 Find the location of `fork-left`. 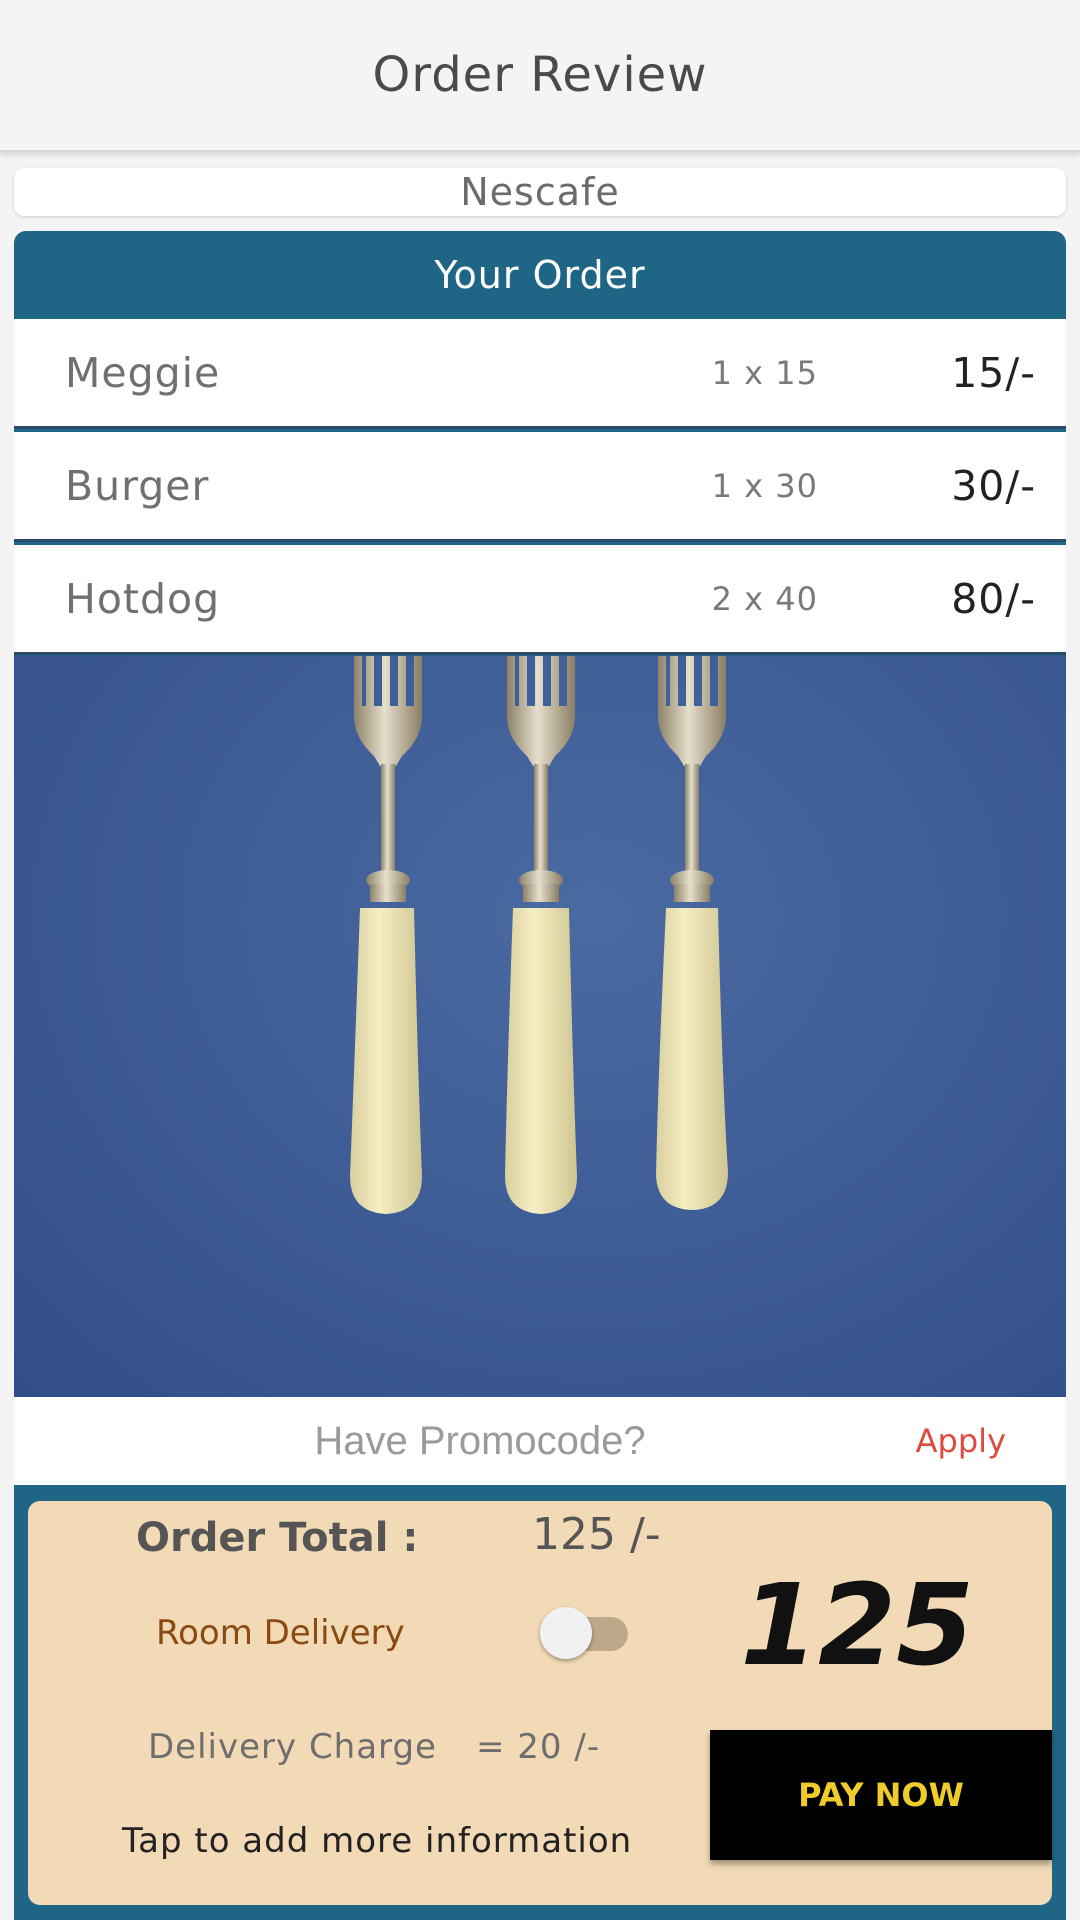

fork-left is located at coordinates (386, 935).